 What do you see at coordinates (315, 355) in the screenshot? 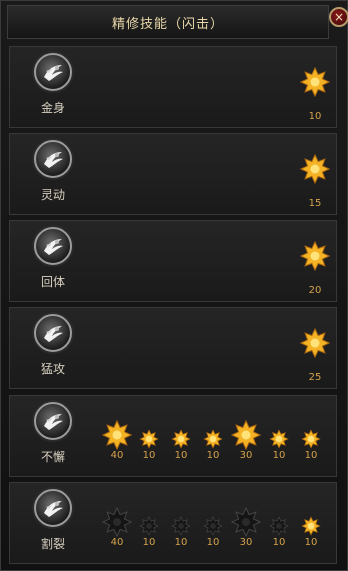
I see `star-node: 25` at bounding box center [315, 355].